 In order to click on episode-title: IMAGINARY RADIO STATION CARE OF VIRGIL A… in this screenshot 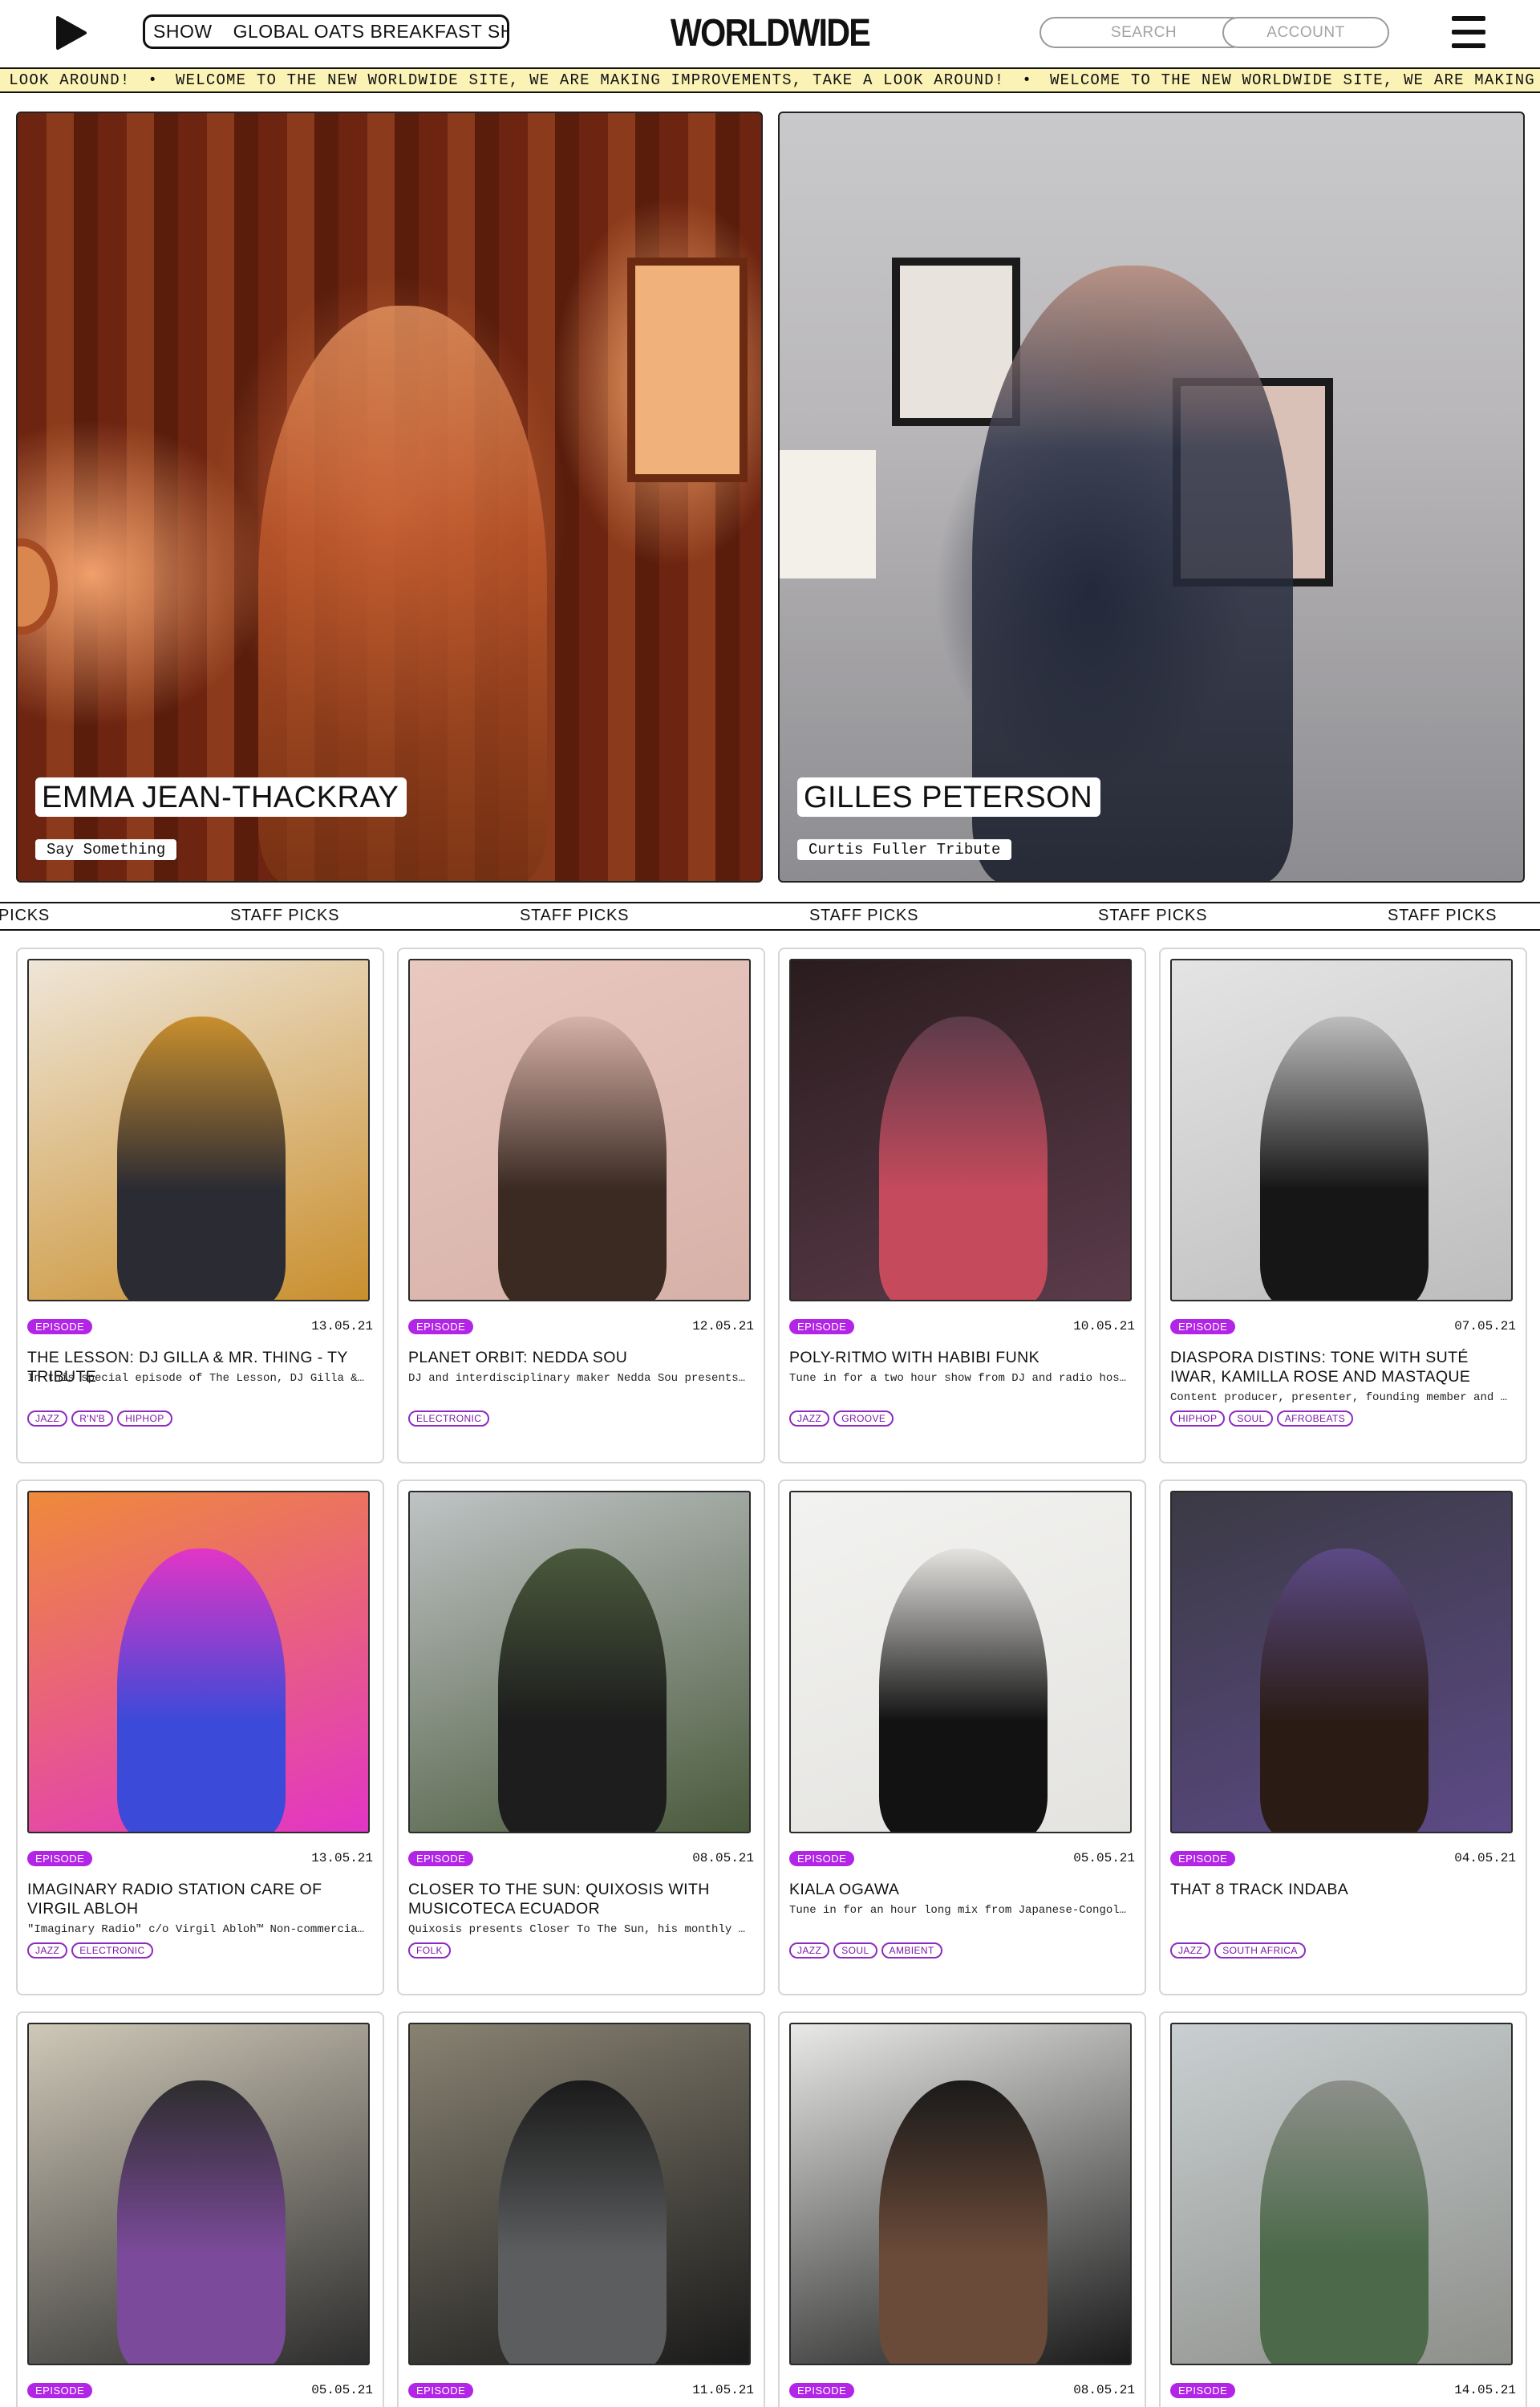, I will do `click(198, 1899)`.